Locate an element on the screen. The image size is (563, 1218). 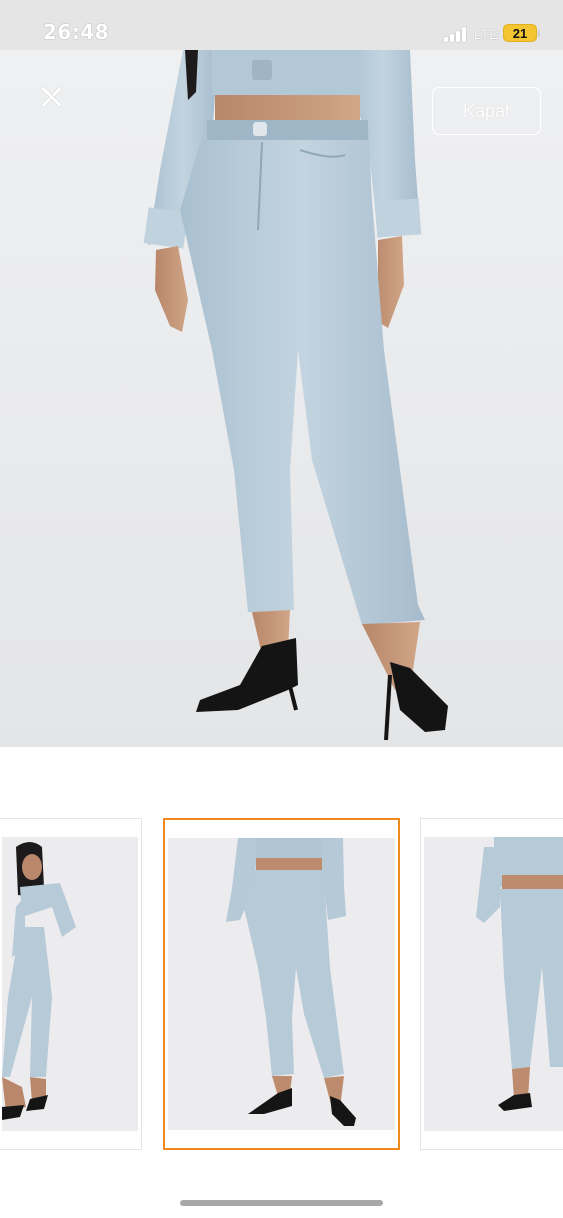
home-indicator is located at coordinates (281, 1203).